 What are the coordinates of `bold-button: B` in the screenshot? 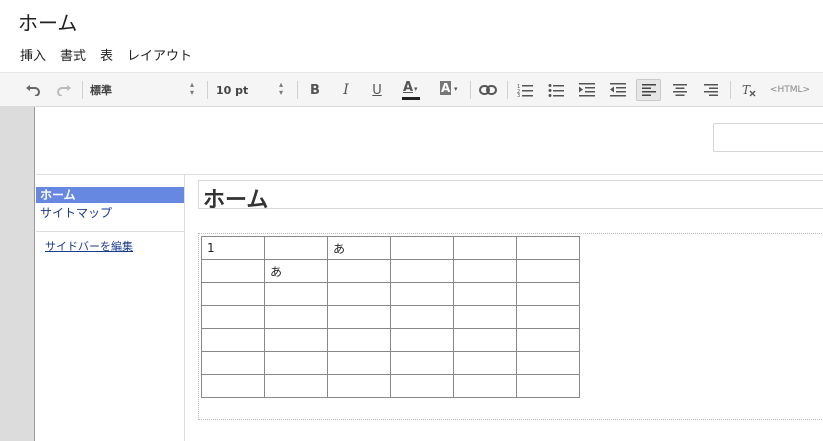 It's located at (315, 90).